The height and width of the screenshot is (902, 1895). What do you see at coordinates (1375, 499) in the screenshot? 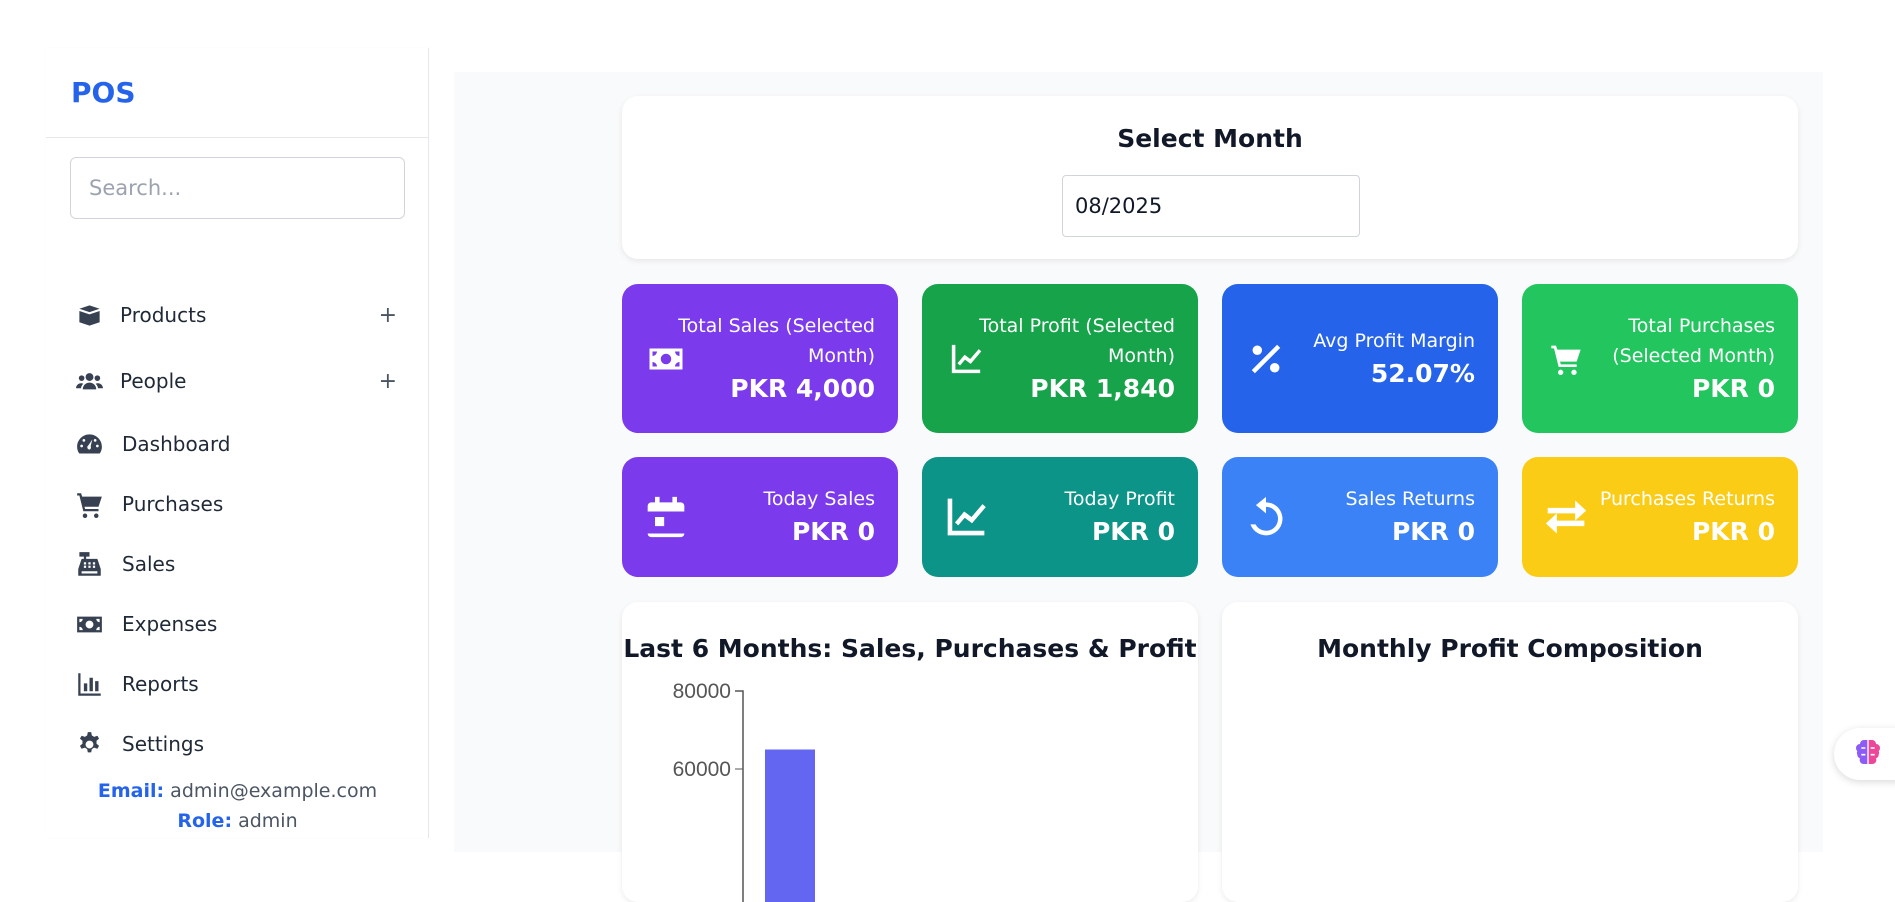
I see `stat-label: Sales Returns` at bounding box center [1375, 499].